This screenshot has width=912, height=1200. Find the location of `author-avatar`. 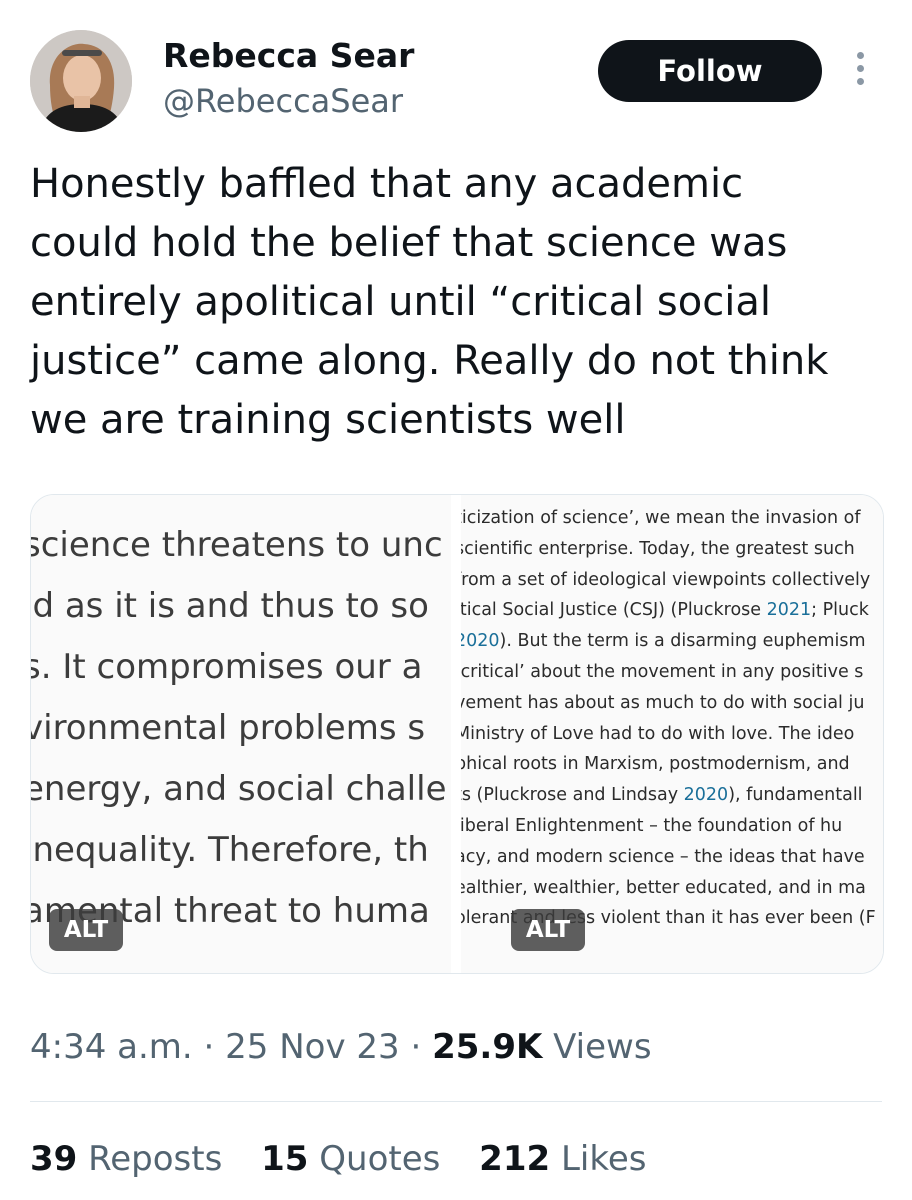

author-avatar is located at coordinates (81, 81).